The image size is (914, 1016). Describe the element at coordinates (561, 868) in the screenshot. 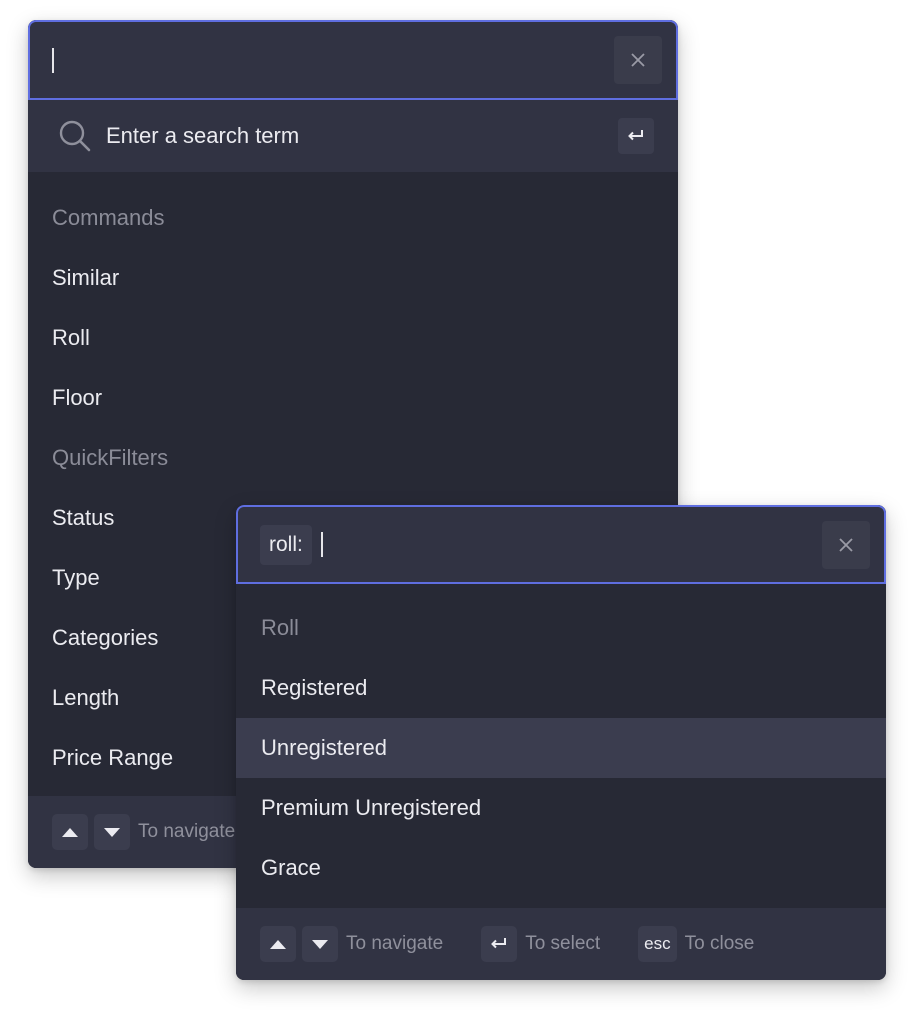

I see `option-grace: Grace` at that location.